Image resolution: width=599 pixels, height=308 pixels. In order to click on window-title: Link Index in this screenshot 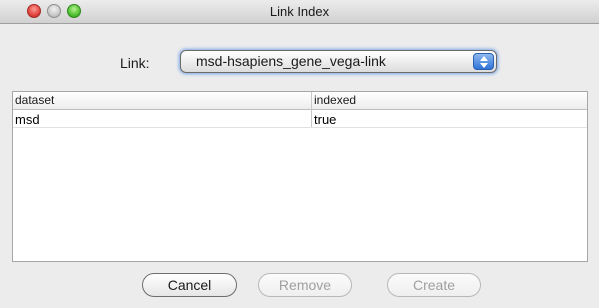, I will do `click(299, 11)`.